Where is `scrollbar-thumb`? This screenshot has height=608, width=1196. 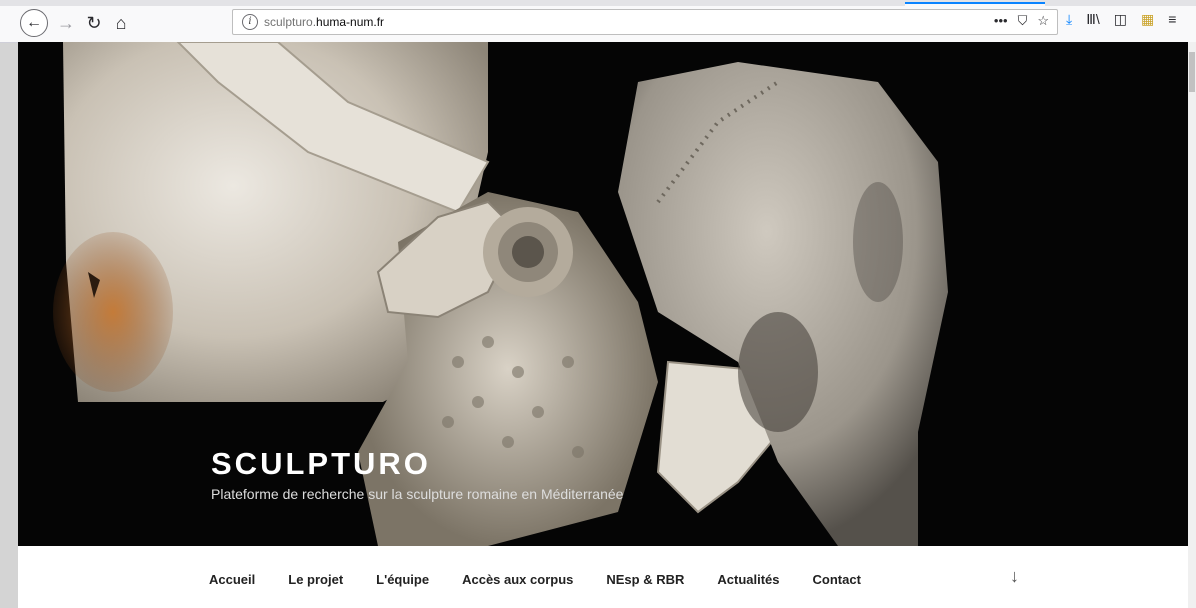
scrollbar-thumb is located at coordinates (1192, 72).